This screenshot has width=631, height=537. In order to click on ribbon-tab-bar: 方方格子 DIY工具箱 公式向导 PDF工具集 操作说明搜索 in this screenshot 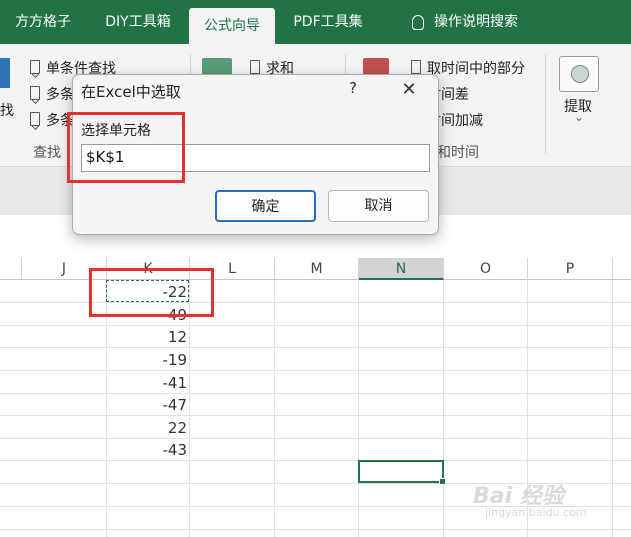, I will do `click(315, 22)`.